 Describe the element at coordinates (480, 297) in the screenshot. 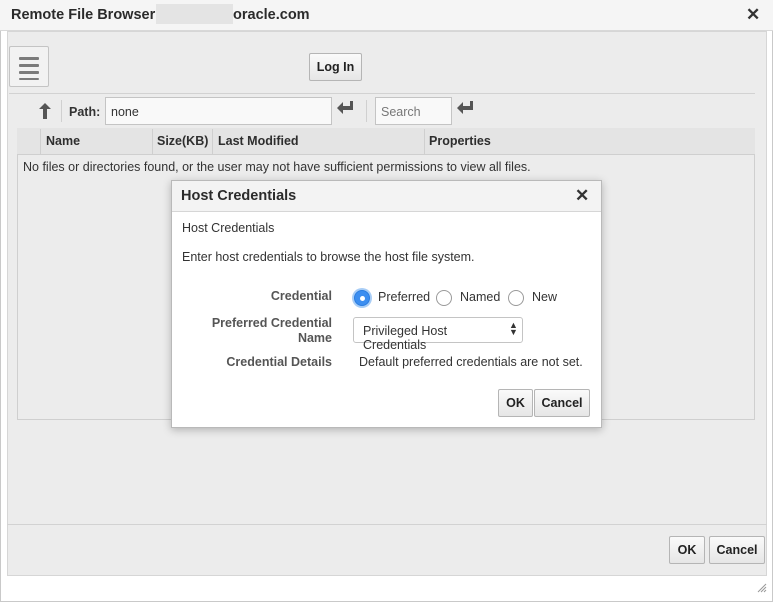

I see `radio-label-named: Named` at that location.